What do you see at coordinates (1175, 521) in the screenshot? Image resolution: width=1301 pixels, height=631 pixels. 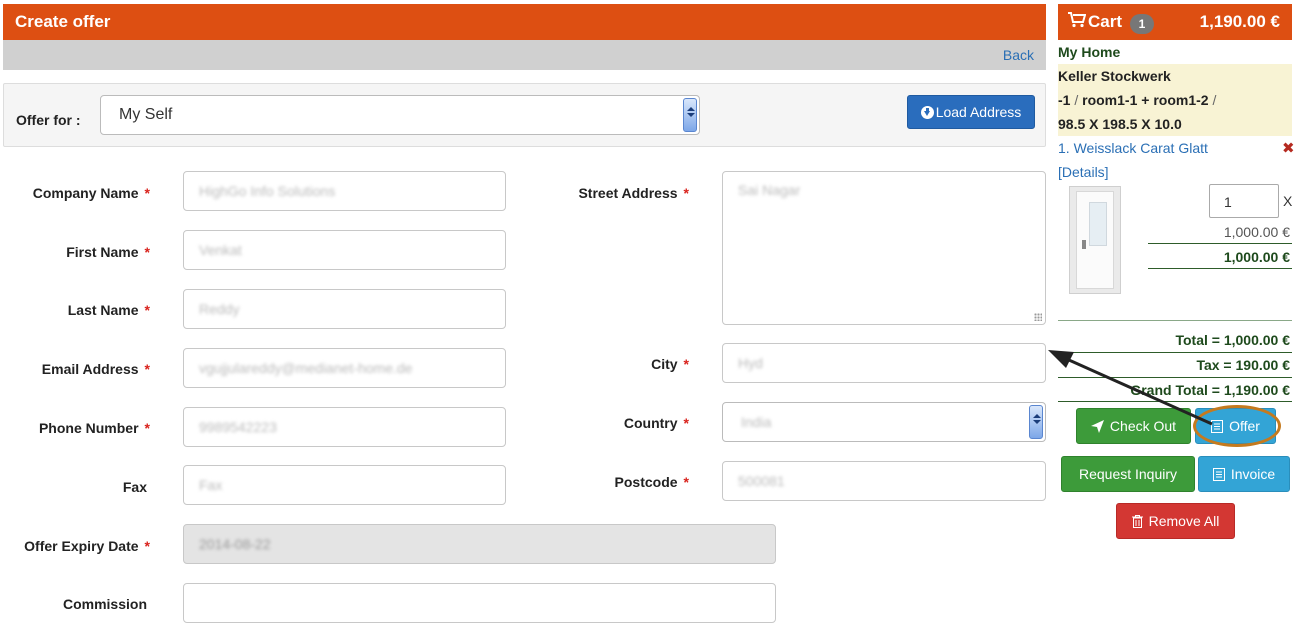 I see `remove-all-button: Remove All` at bounding box center [1175, 521].